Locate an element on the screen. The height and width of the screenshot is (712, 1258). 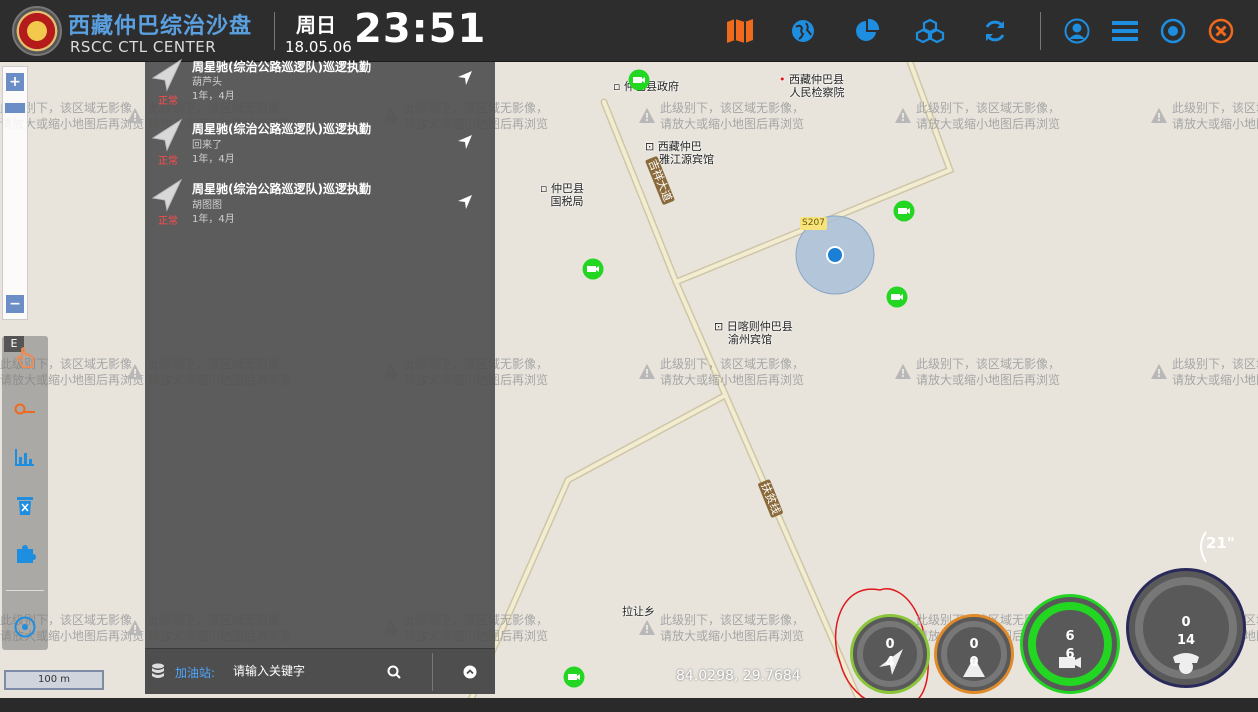
camera-gauge: 6 6 is located at coordinates (1070, 644).